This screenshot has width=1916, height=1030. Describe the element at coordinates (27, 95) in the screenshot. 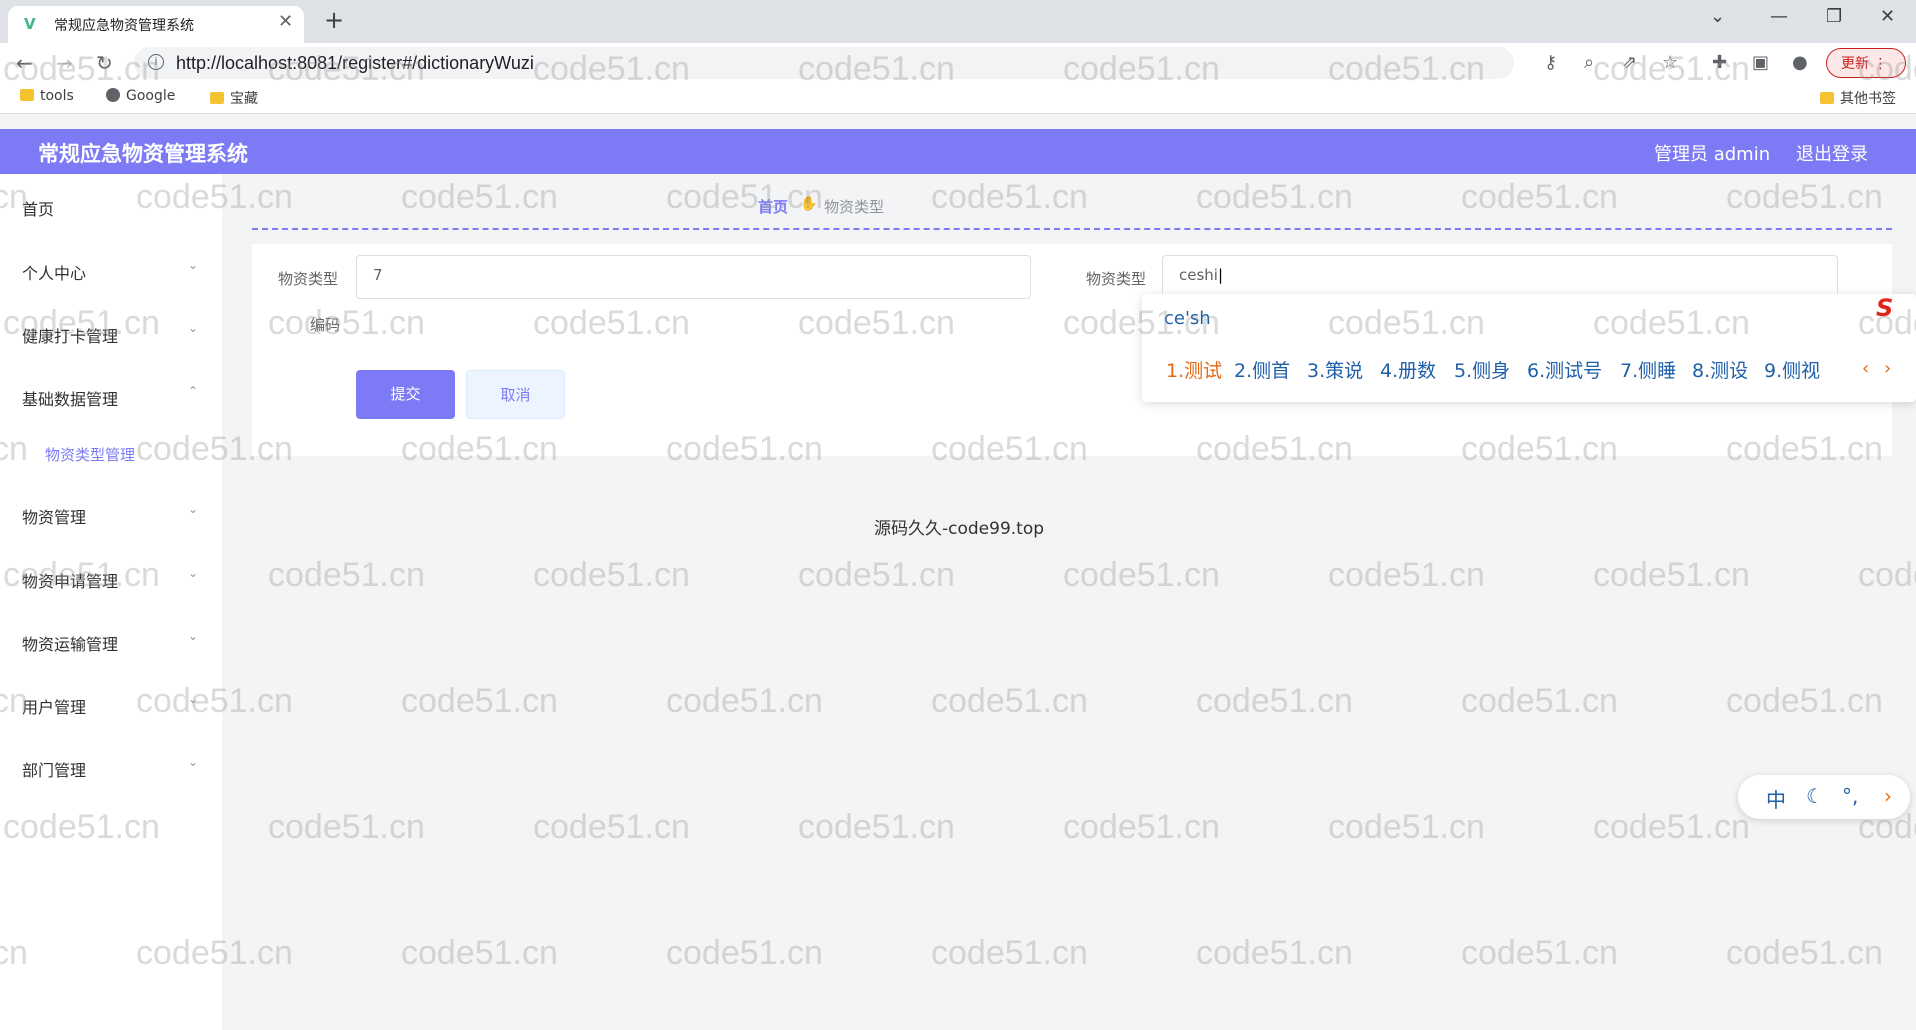

I see `folder-icon` at that location.